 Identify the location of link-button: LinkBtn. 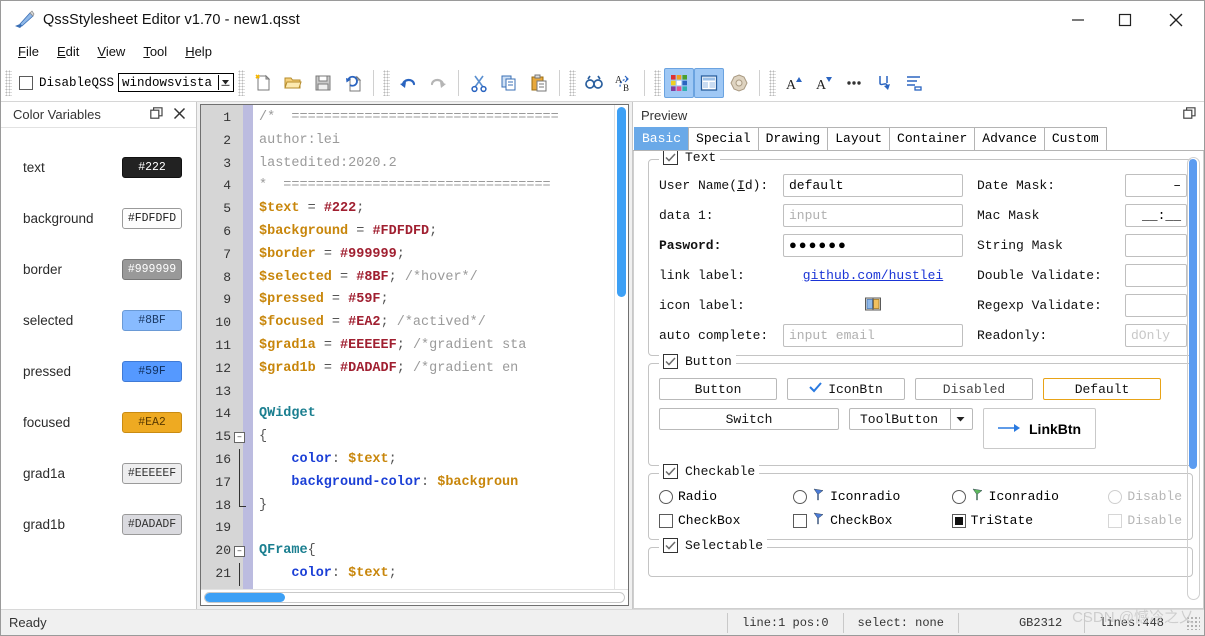
(1040, 428).